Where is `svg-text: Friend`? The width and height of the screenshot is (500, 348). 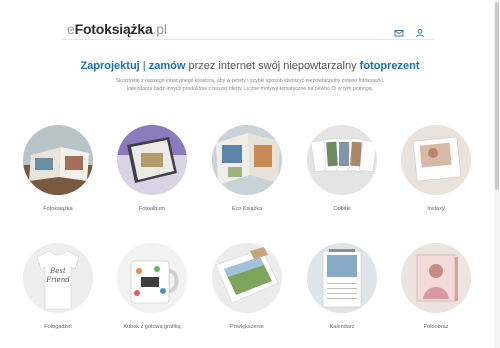
svg-text: Friend is located at coordinates (57, 280).